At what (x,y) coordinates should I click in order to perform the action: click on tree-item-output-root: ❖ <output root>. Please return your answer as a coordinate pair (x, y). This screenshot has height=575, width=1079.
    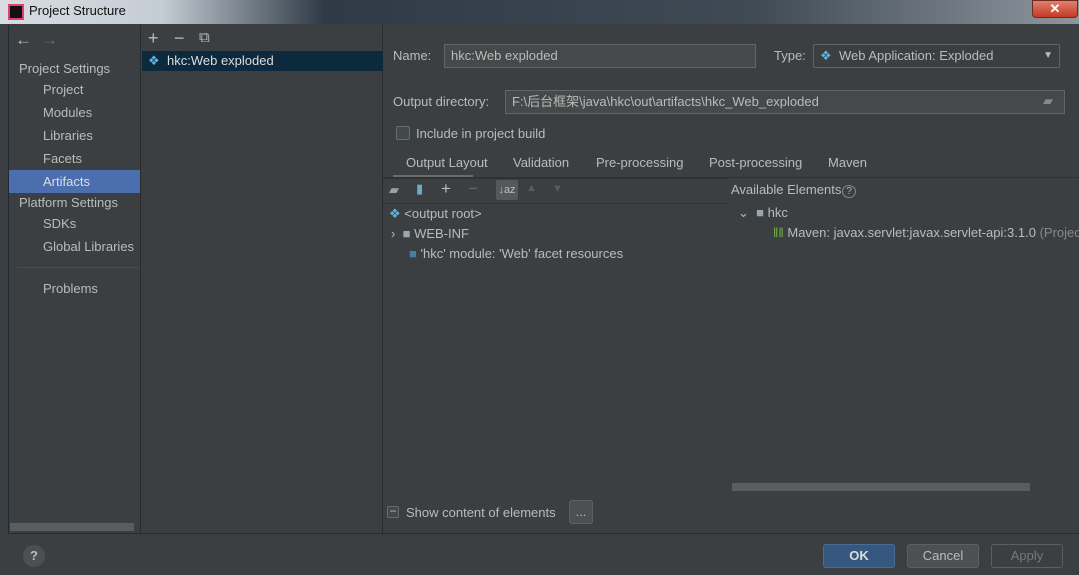
    Looking at the image, I should click on (435, 214).